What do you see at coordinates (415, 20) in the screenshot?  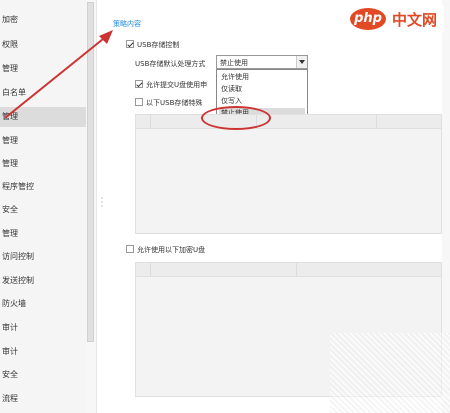 I see `watermark-text: 中文网` at bounding box center [415, 20].